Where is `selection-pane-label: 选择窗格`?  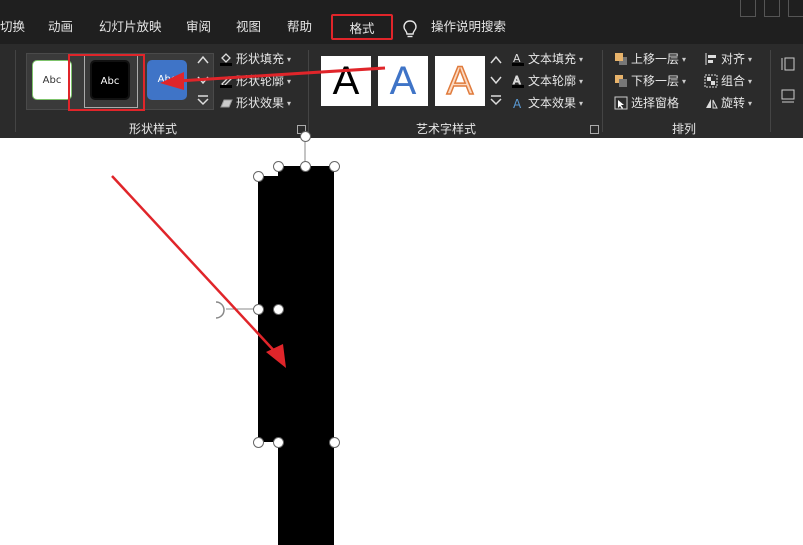
selection-pane-label: 选择窗格 is located at coordinates (655, 103).